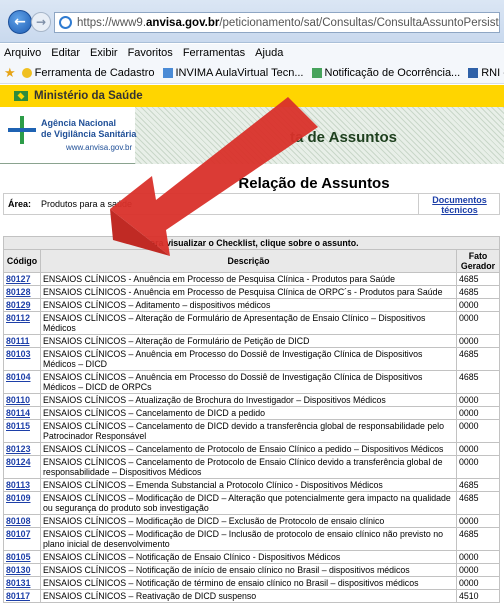 Image resolution: width=504 pixels, height=605 pixels. I want to click on arrow-right-icon: →, so click(41, 22).